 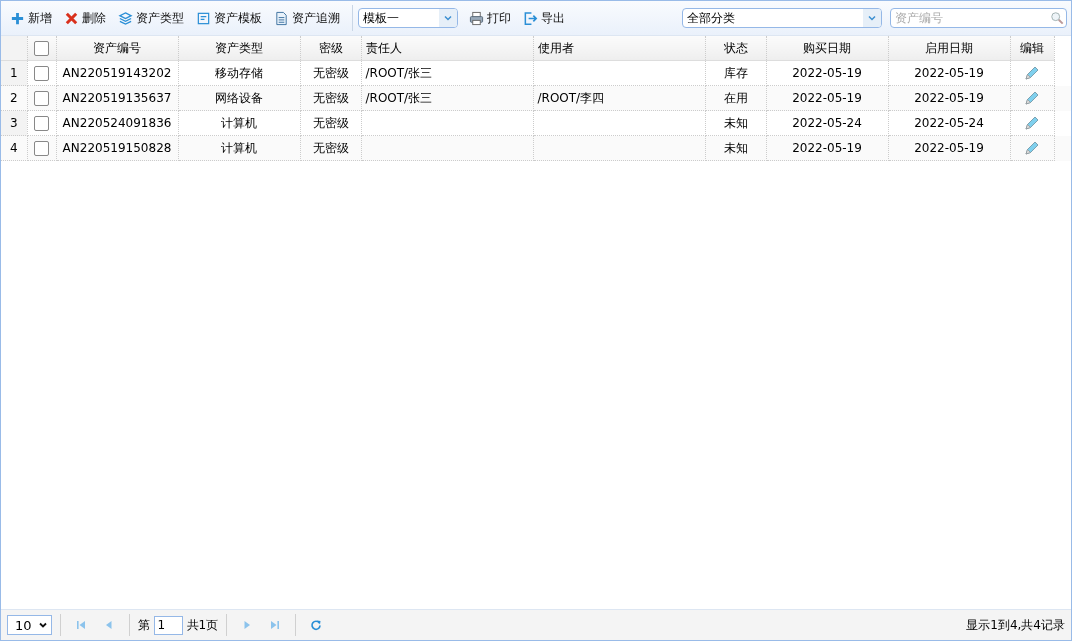 What do you see at coordinates (80, 625) in the screenshot?
I see `first-page-icon` at bounding box center [80, 625].